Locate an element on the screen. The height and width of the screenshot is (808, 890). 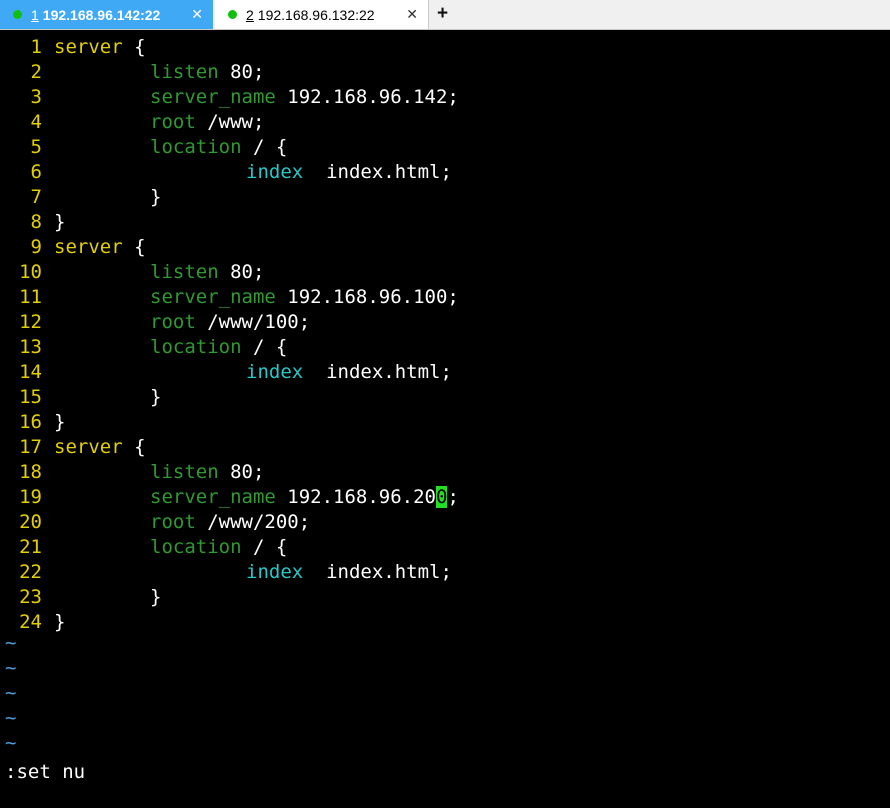
code-line: 8} is located at coordinates (445, 222).